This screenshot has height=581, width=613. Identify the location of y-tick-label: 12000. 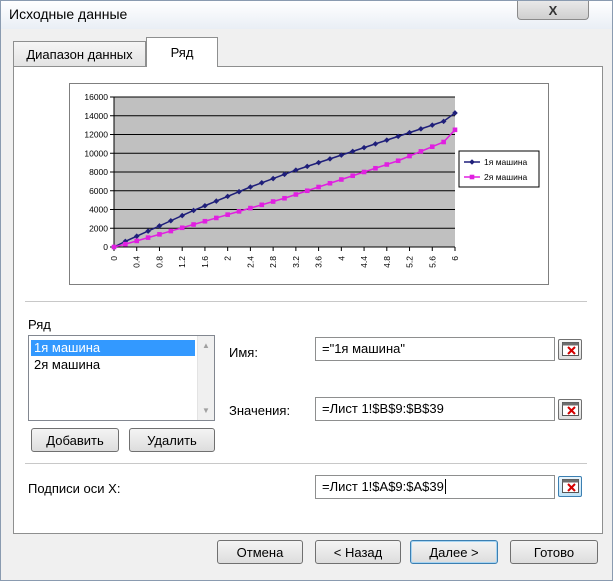
(96, 135).